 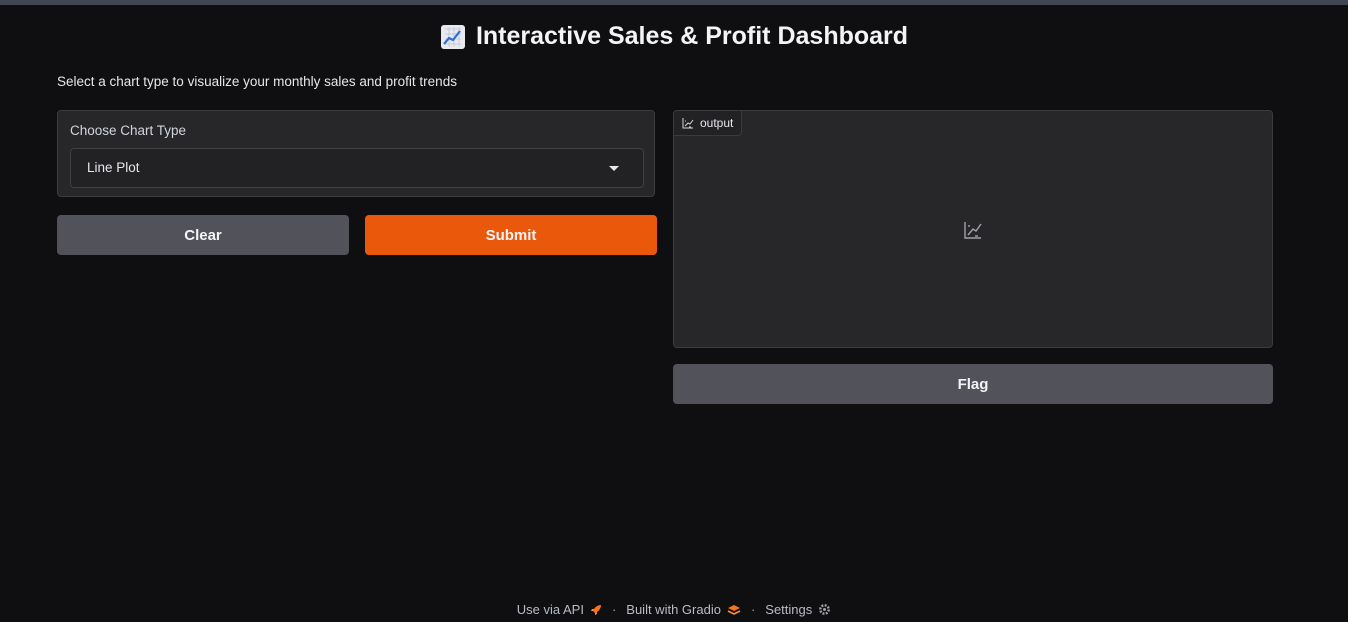 I want to click on page-title: Interactive Sales & Profit Dashboard, so click(x=674, y=36).